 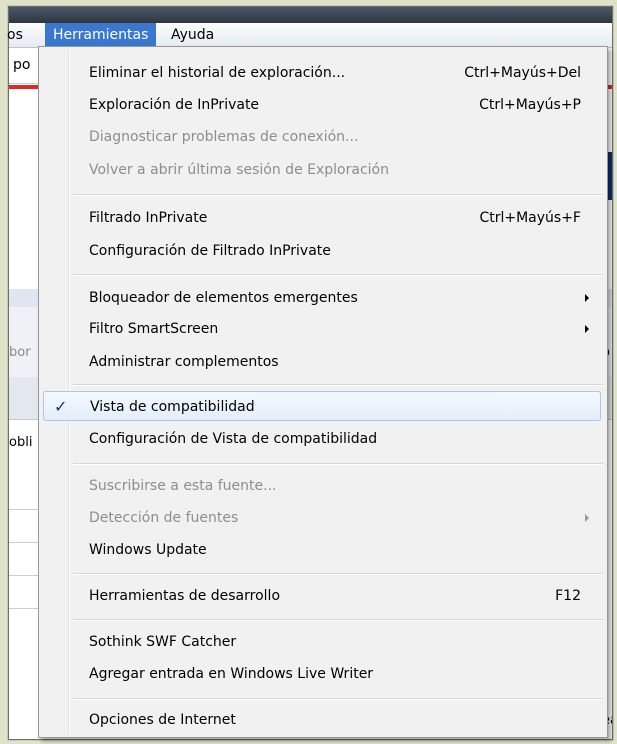 I want to click on menu-item-shortcut: Ctrl+Mayús+P, so click(x=530, y=105).